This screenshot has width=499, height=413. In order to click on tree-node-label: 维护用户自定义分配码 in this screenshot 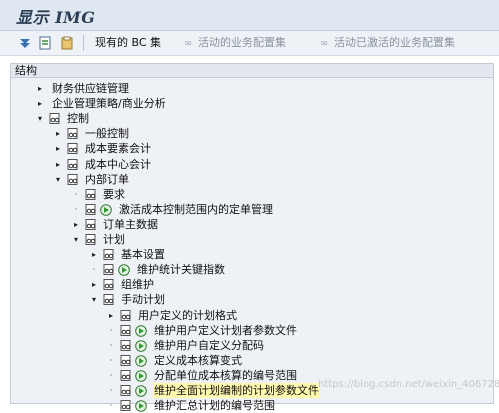, I will do `click(209, 345)`.